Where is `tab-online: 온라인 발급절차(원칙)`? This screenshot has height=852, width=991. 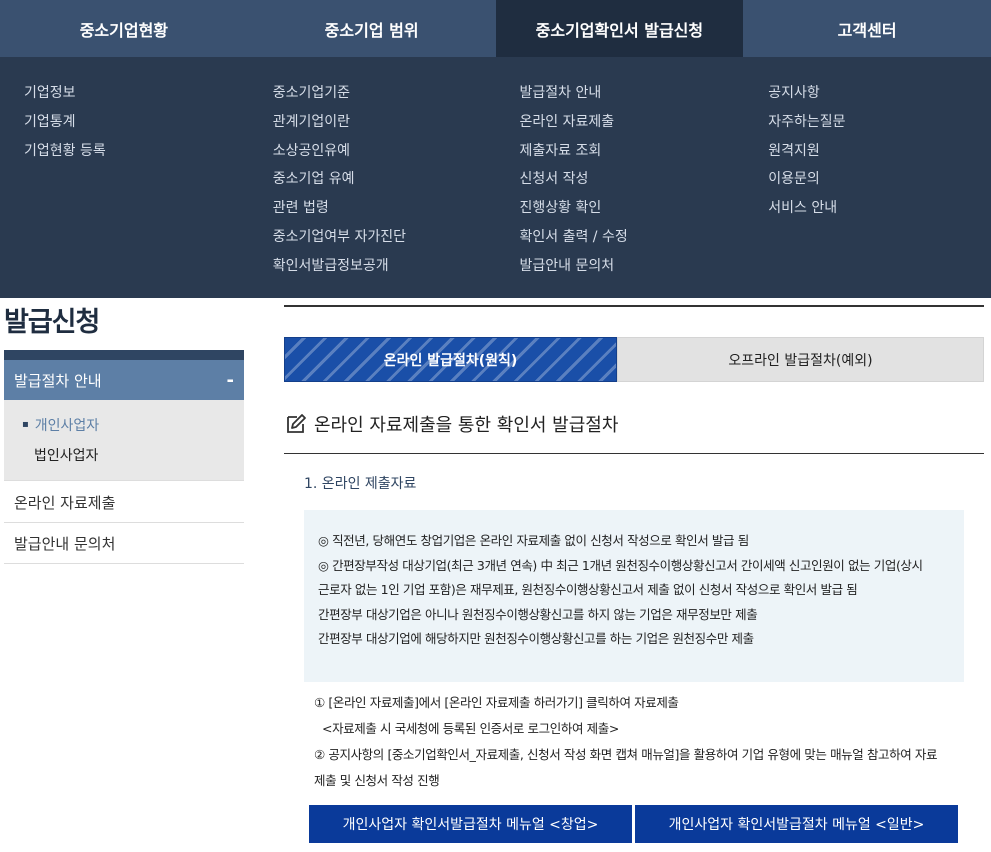
tab-online: 온라인 발급절차(원칙) is located at coordinates (450, 359).